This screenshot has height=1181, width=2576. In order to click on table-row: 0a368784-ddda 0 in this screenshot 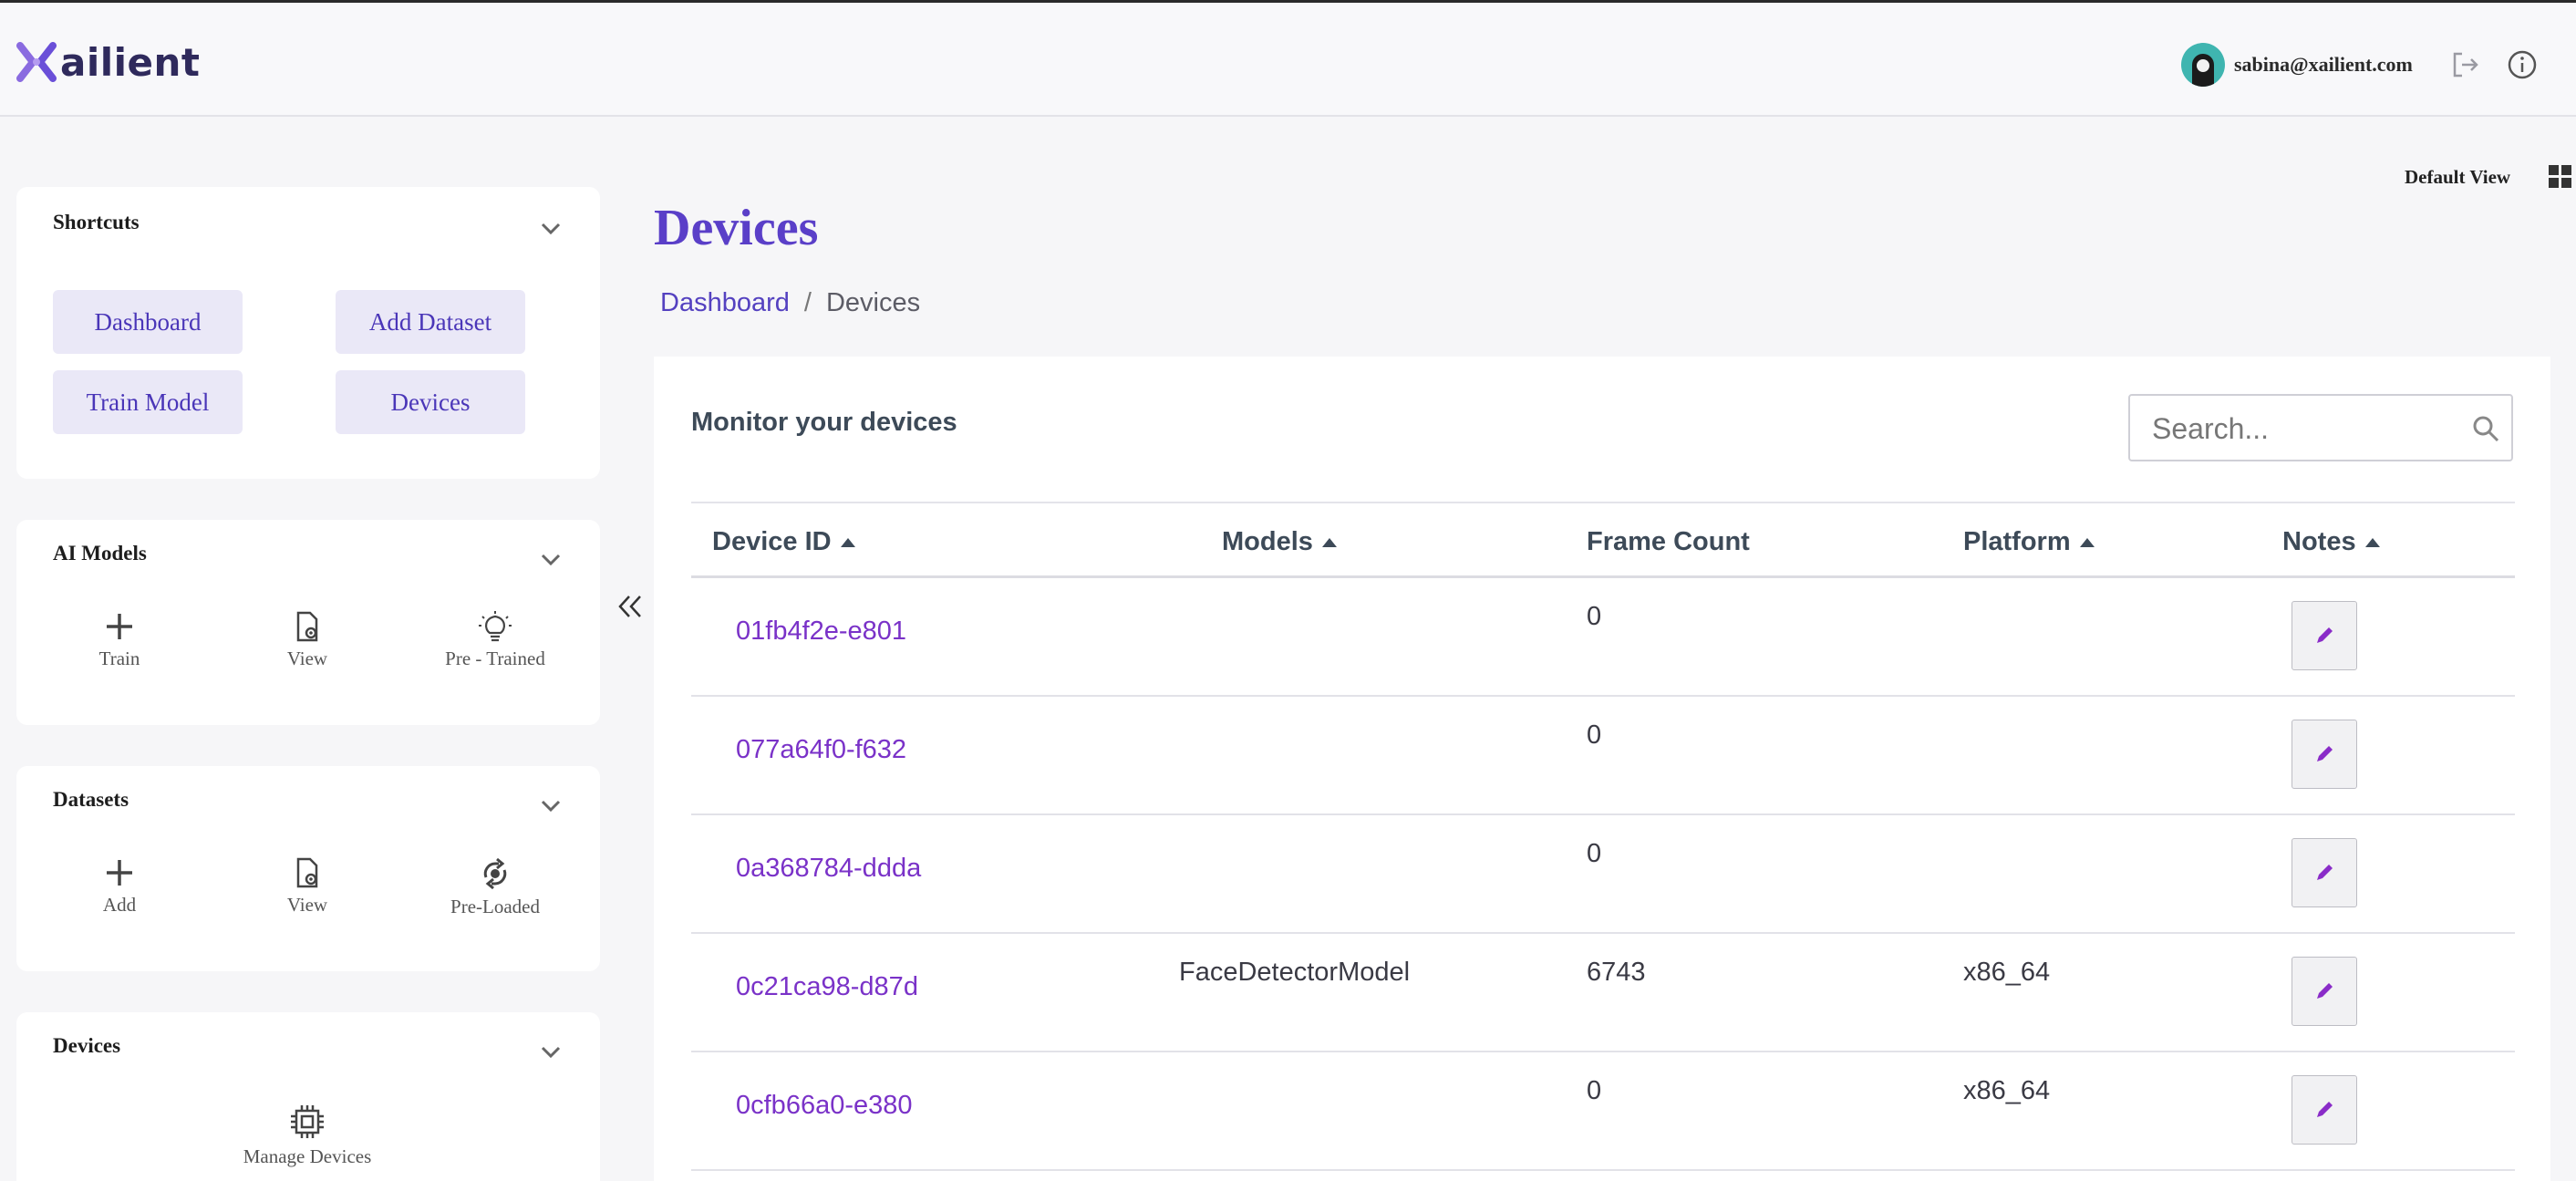, I will do `click(1603, 875)`.